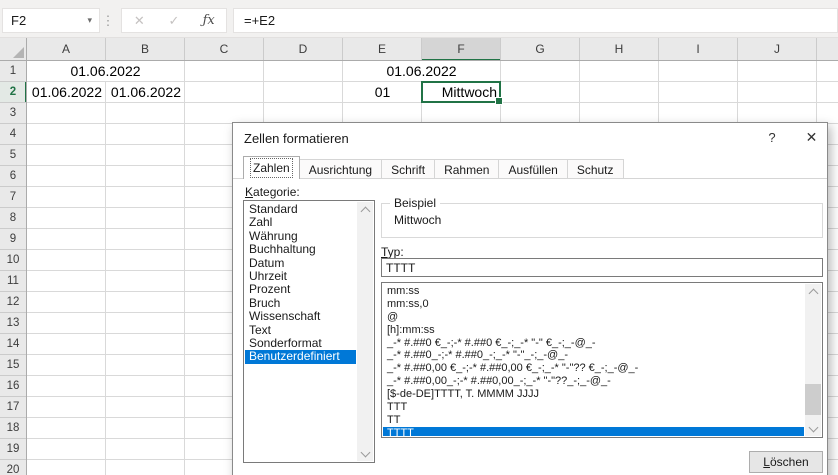  I want to click on category-item-w-hrung: Währung, so click(300, 236).